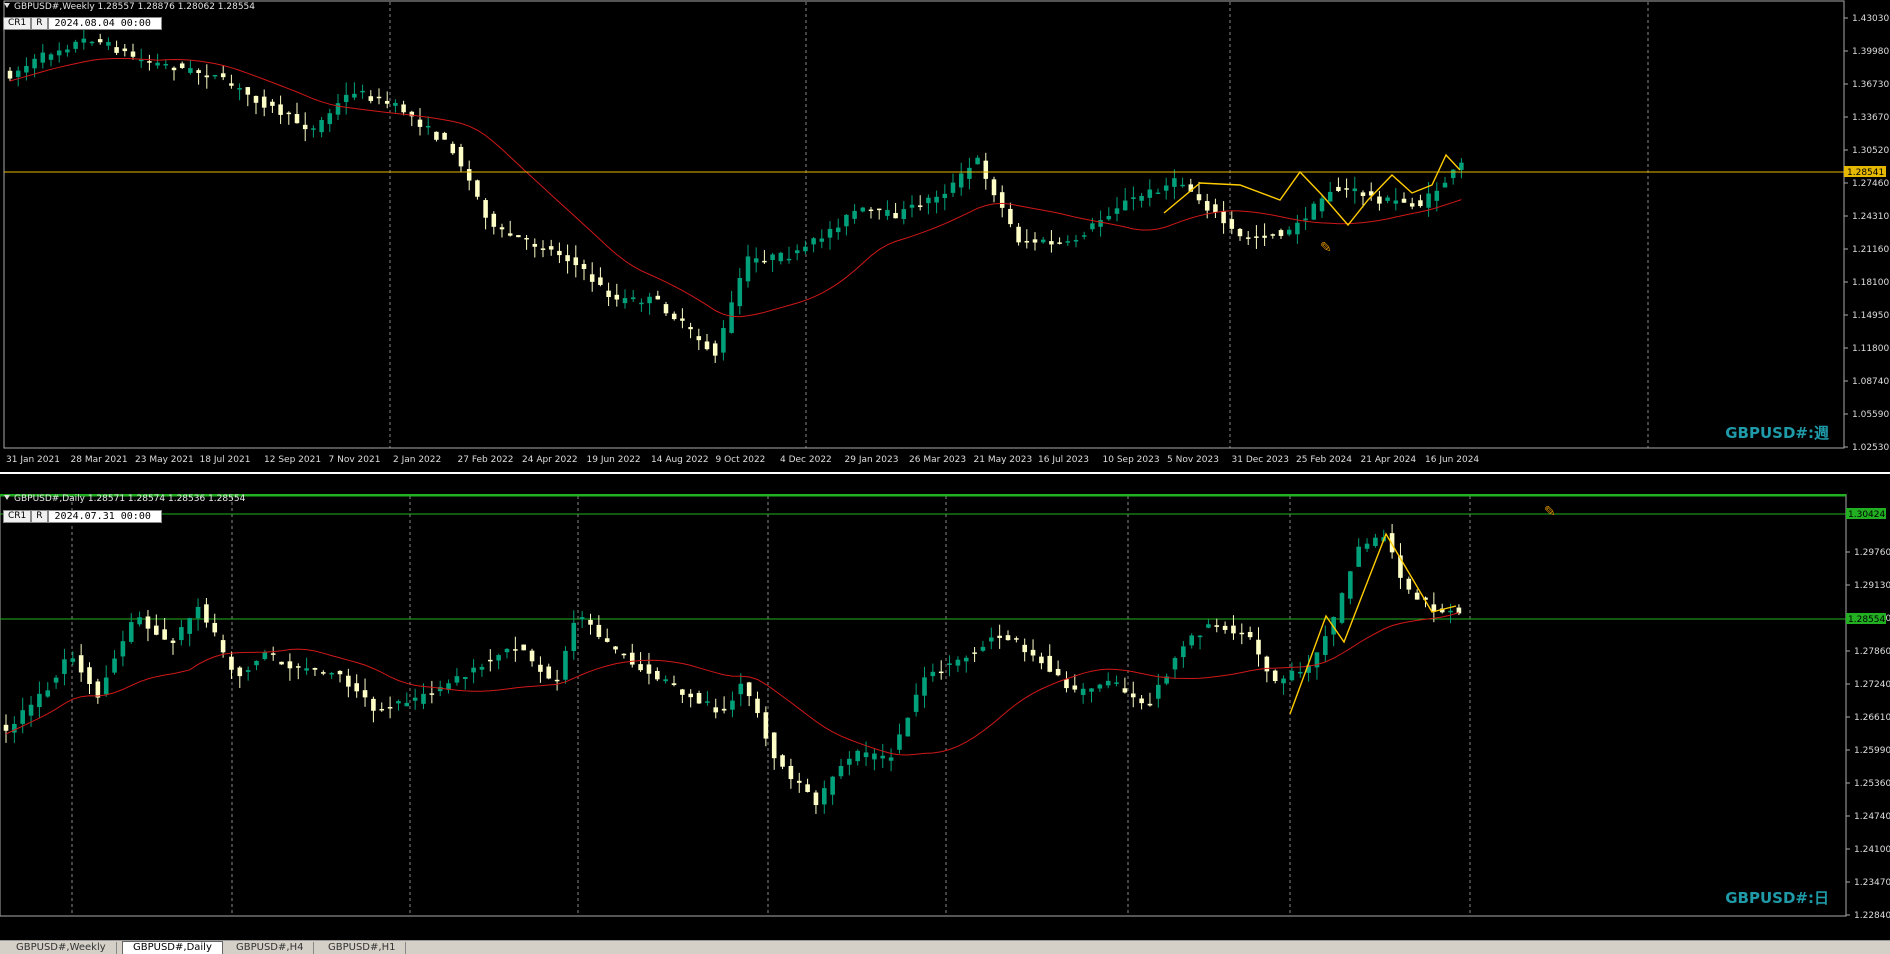  Describe the element at coordinates (1866, 515) in the screenshot. I see `top-price-label: 1.30424` at that location.